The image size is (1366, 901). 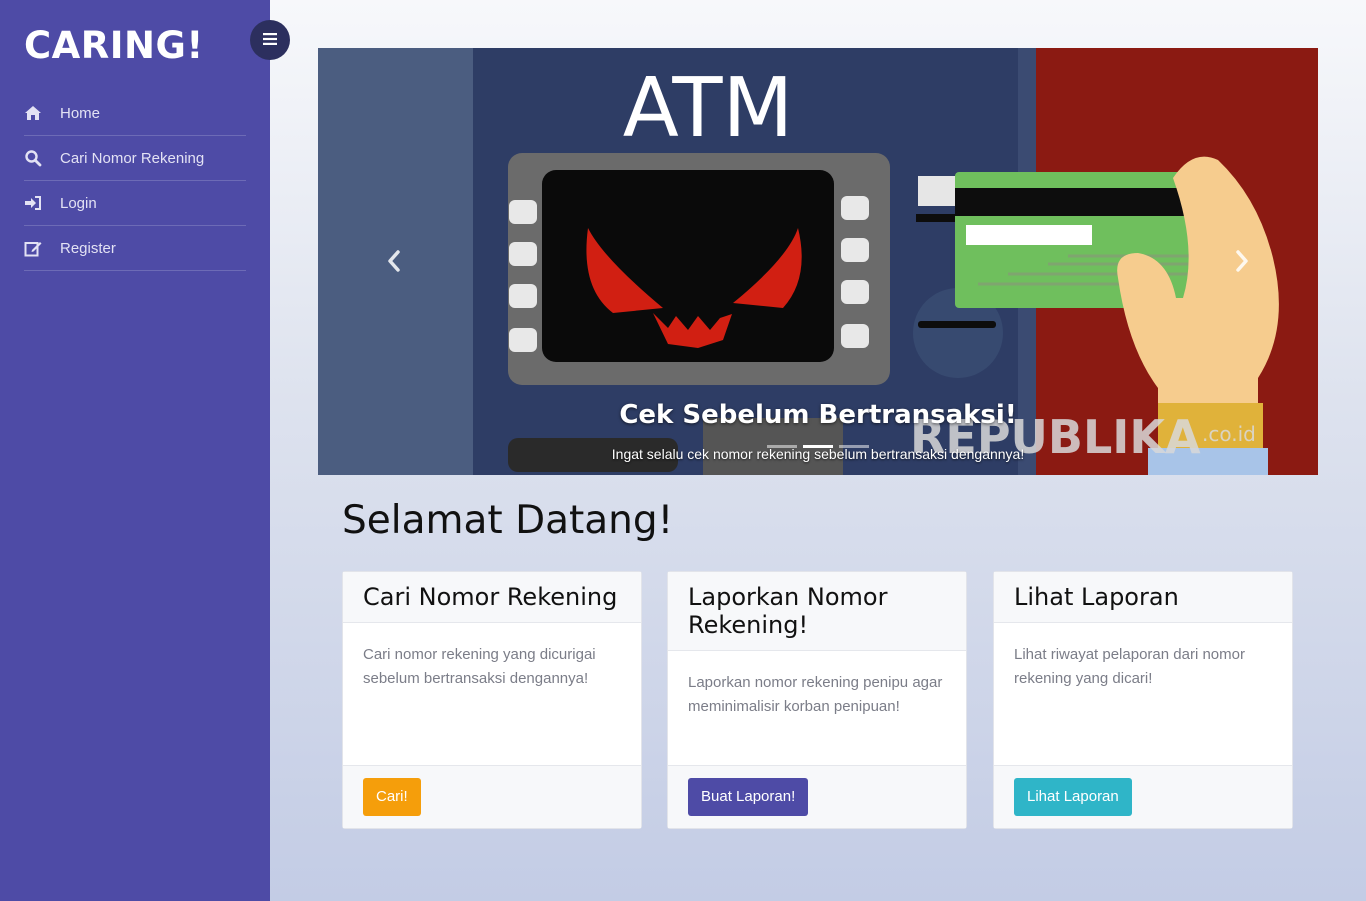 I want to click on sidebar-item-label: Login, so click(x=78, y=203).